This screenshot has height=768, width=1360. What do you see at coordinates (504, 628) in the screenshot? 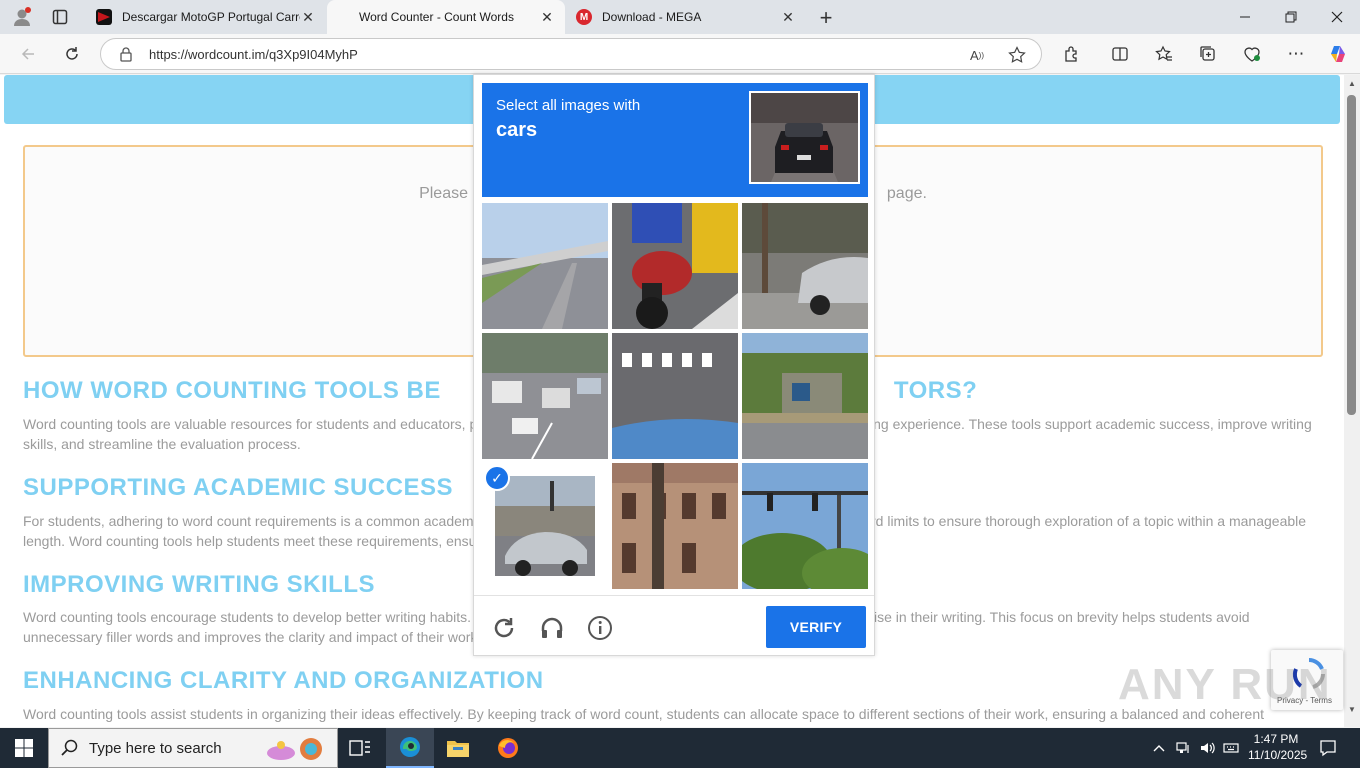
I see `reload-icon` at bounding box center [504, 628].